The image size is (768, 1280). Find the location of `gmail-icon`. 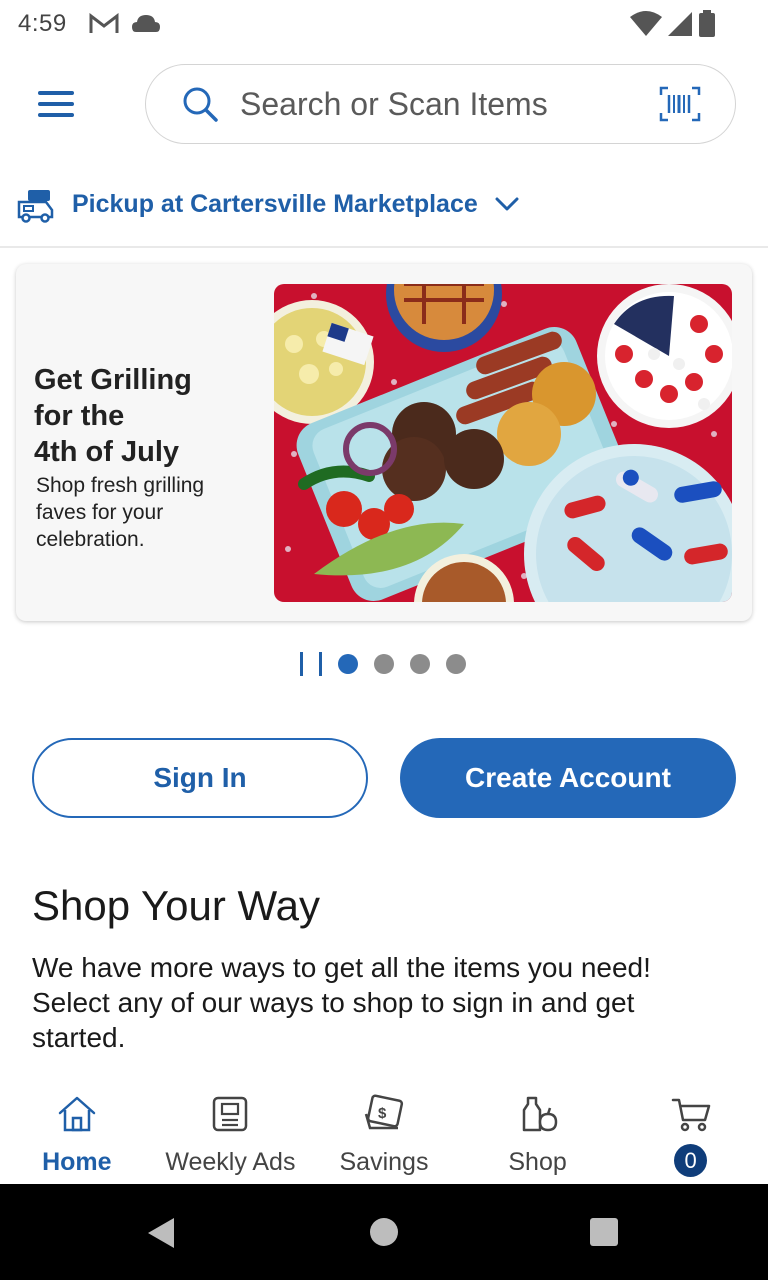

gmail-icon is located at coordinates (104, 23).